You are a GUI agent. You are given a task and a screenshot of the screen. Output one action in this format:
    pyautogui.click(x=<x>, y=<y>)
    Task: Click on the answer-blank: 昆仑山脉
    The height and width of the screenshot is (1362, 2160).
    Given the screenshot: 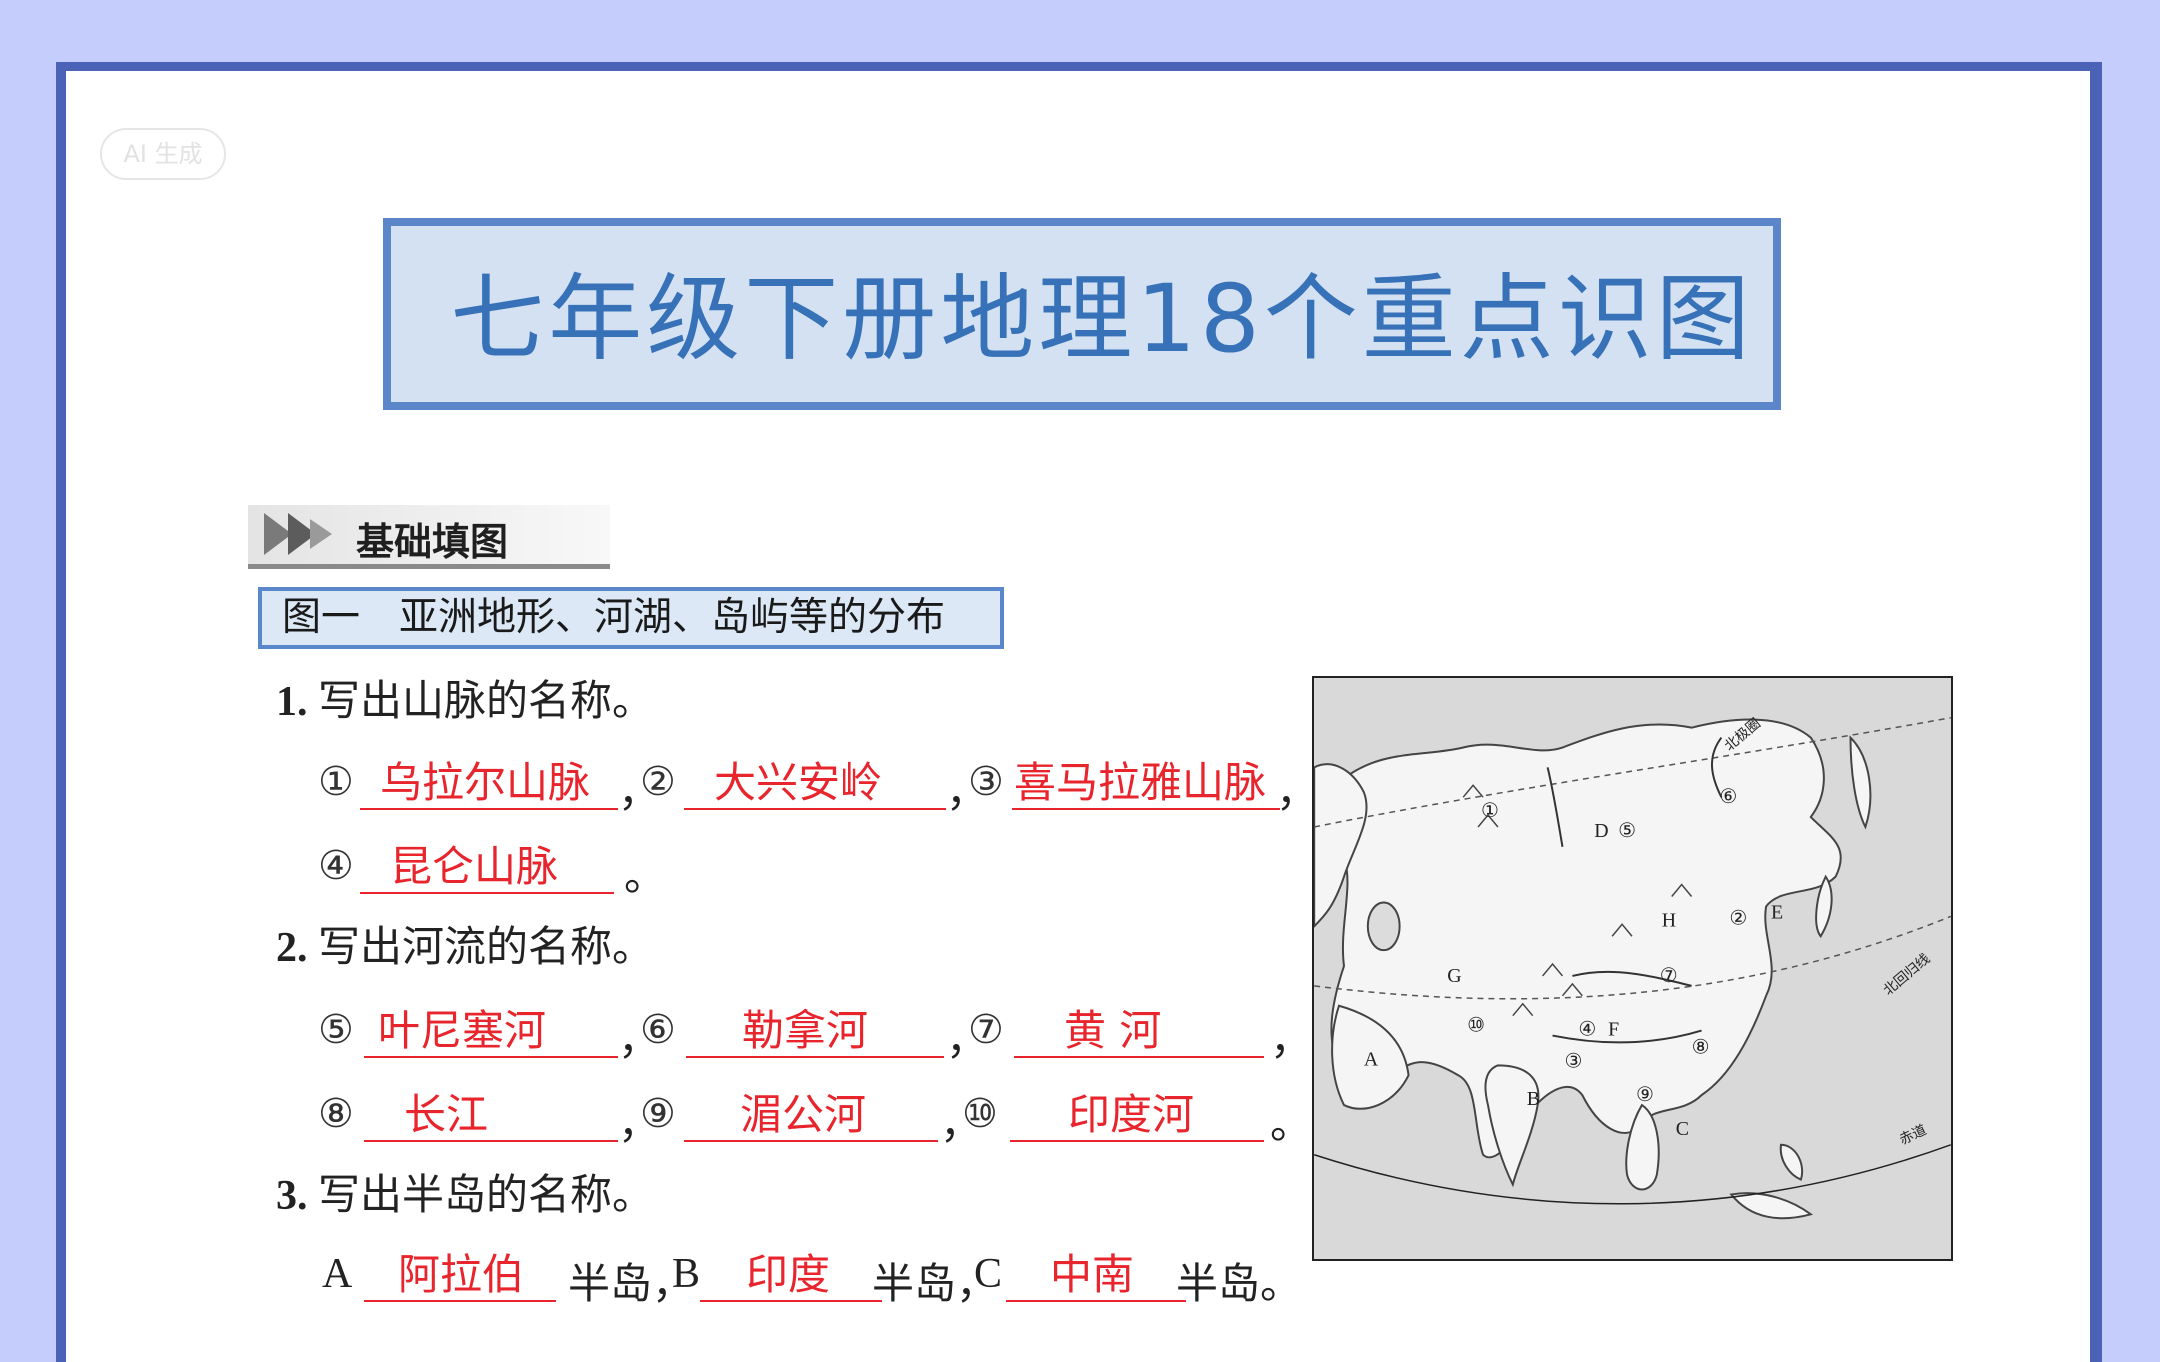 What is the action you would take?
    pyautogui.click(x=487, y=868)
    